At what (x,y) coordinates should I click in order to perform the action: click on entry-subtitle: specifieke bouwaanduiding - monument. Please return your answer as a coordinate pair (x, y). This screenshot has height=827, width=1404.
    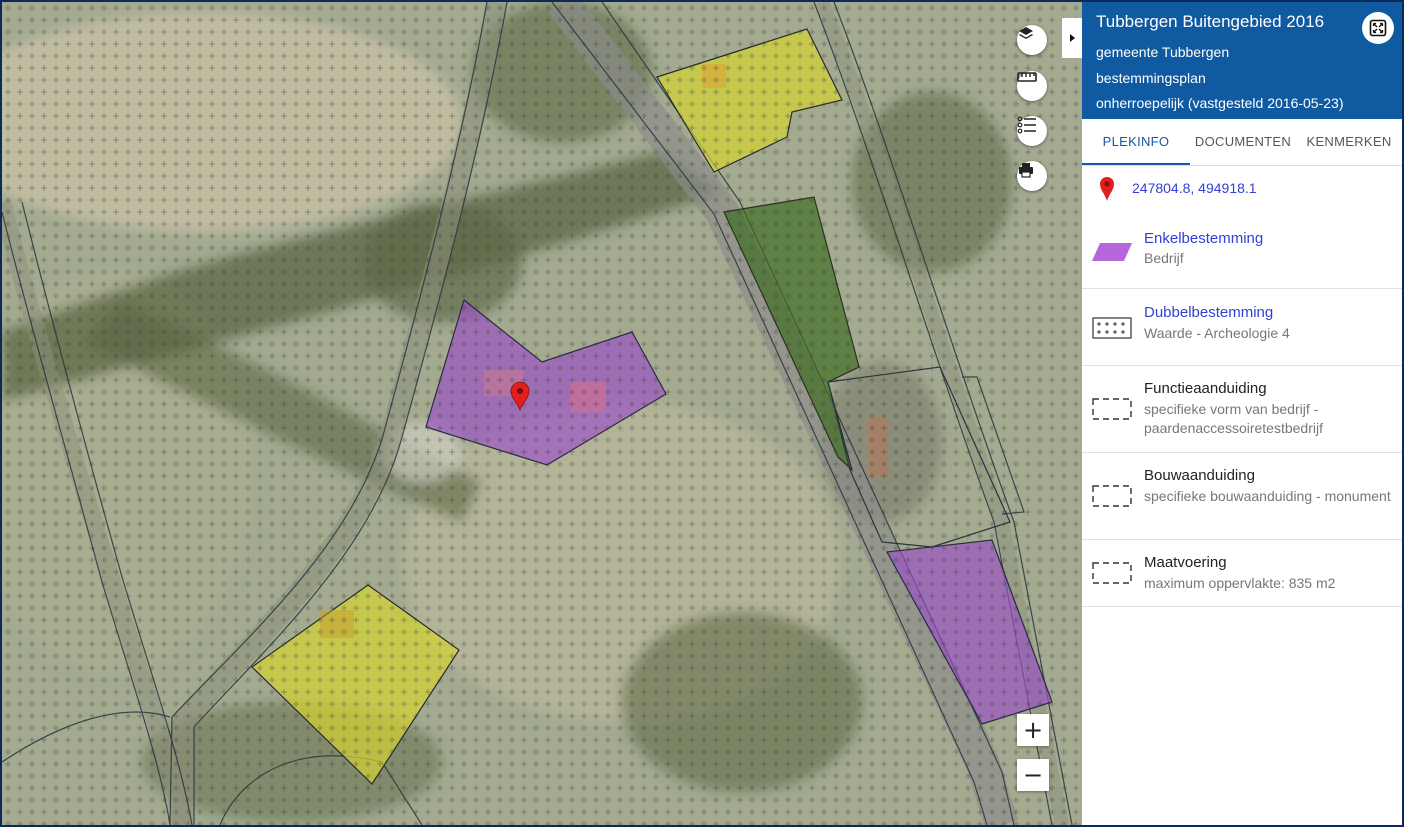
    Looking at the image, I should click on (1267, 496).